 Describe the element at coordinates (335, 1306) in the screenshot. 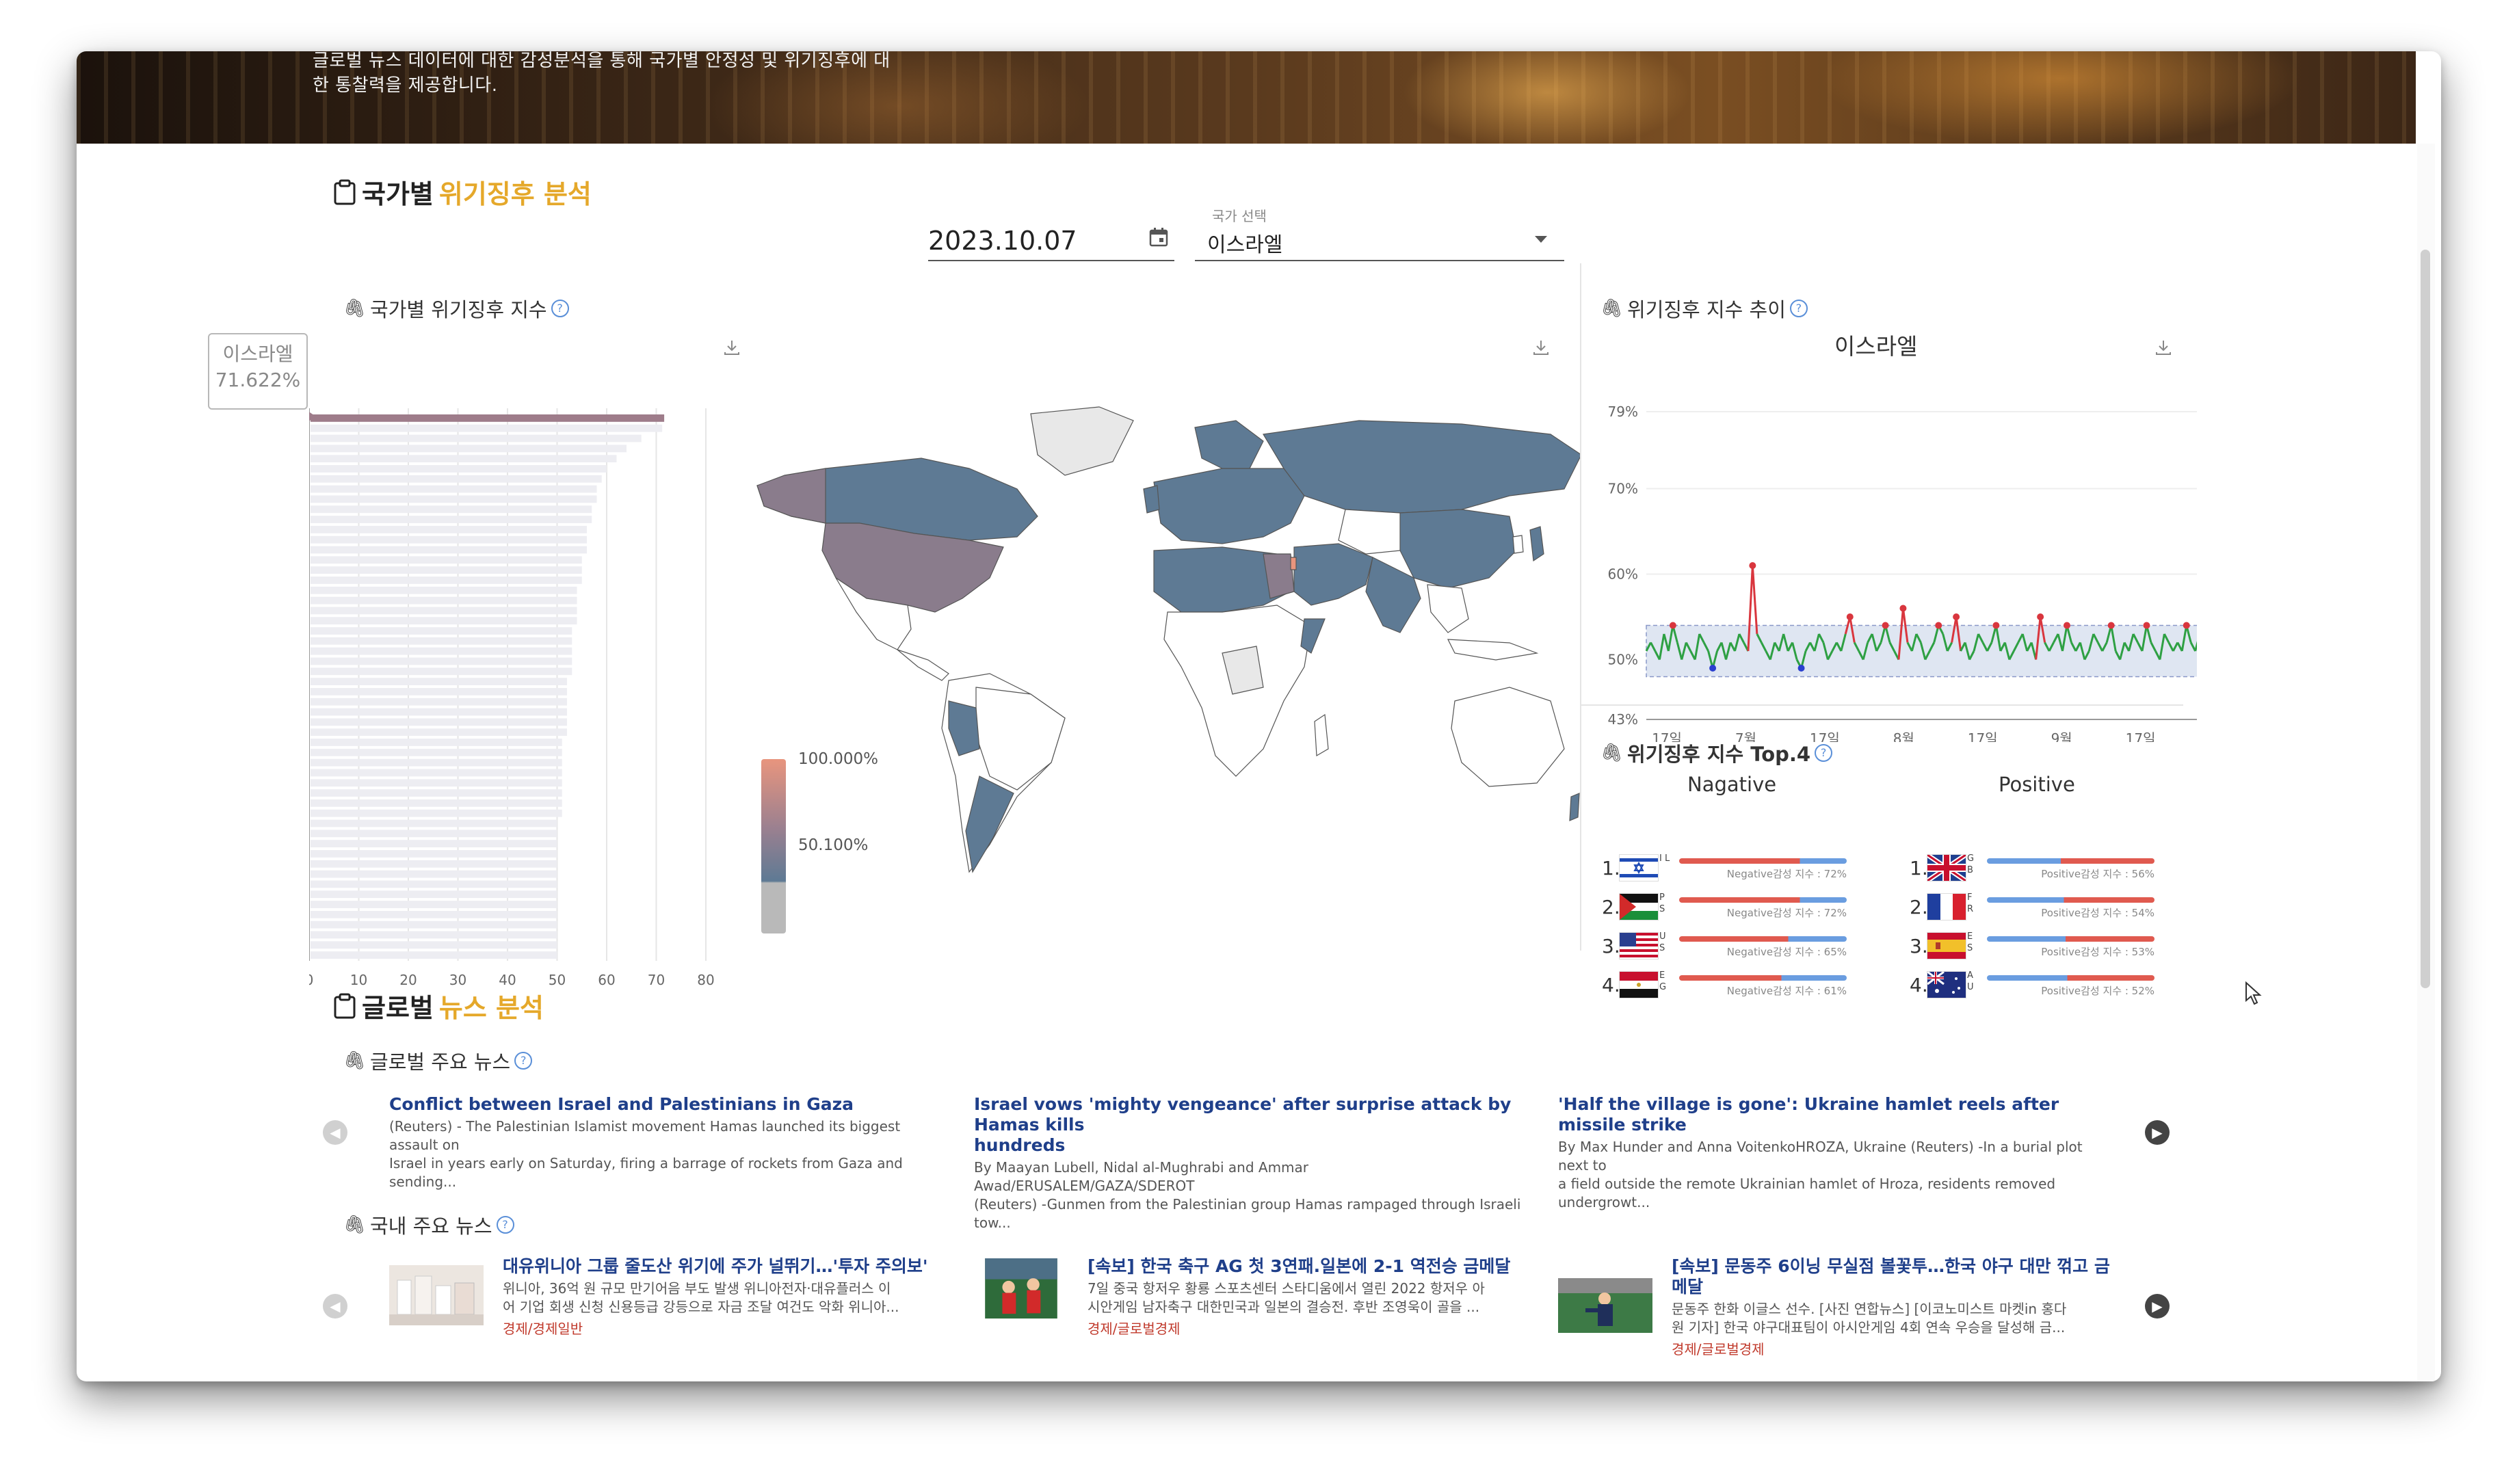

I see `domestic-prev-button: ◀︎` at that location.